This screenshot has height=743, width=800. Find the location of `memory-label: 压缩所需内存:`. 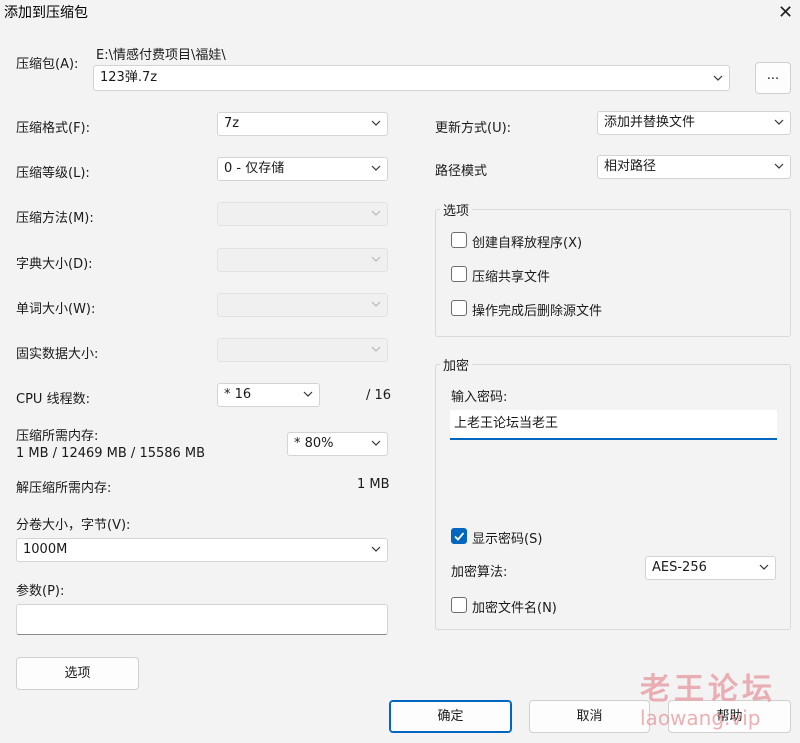

memory-label: 压缩所需内存: is located at coordinates (57, 436).